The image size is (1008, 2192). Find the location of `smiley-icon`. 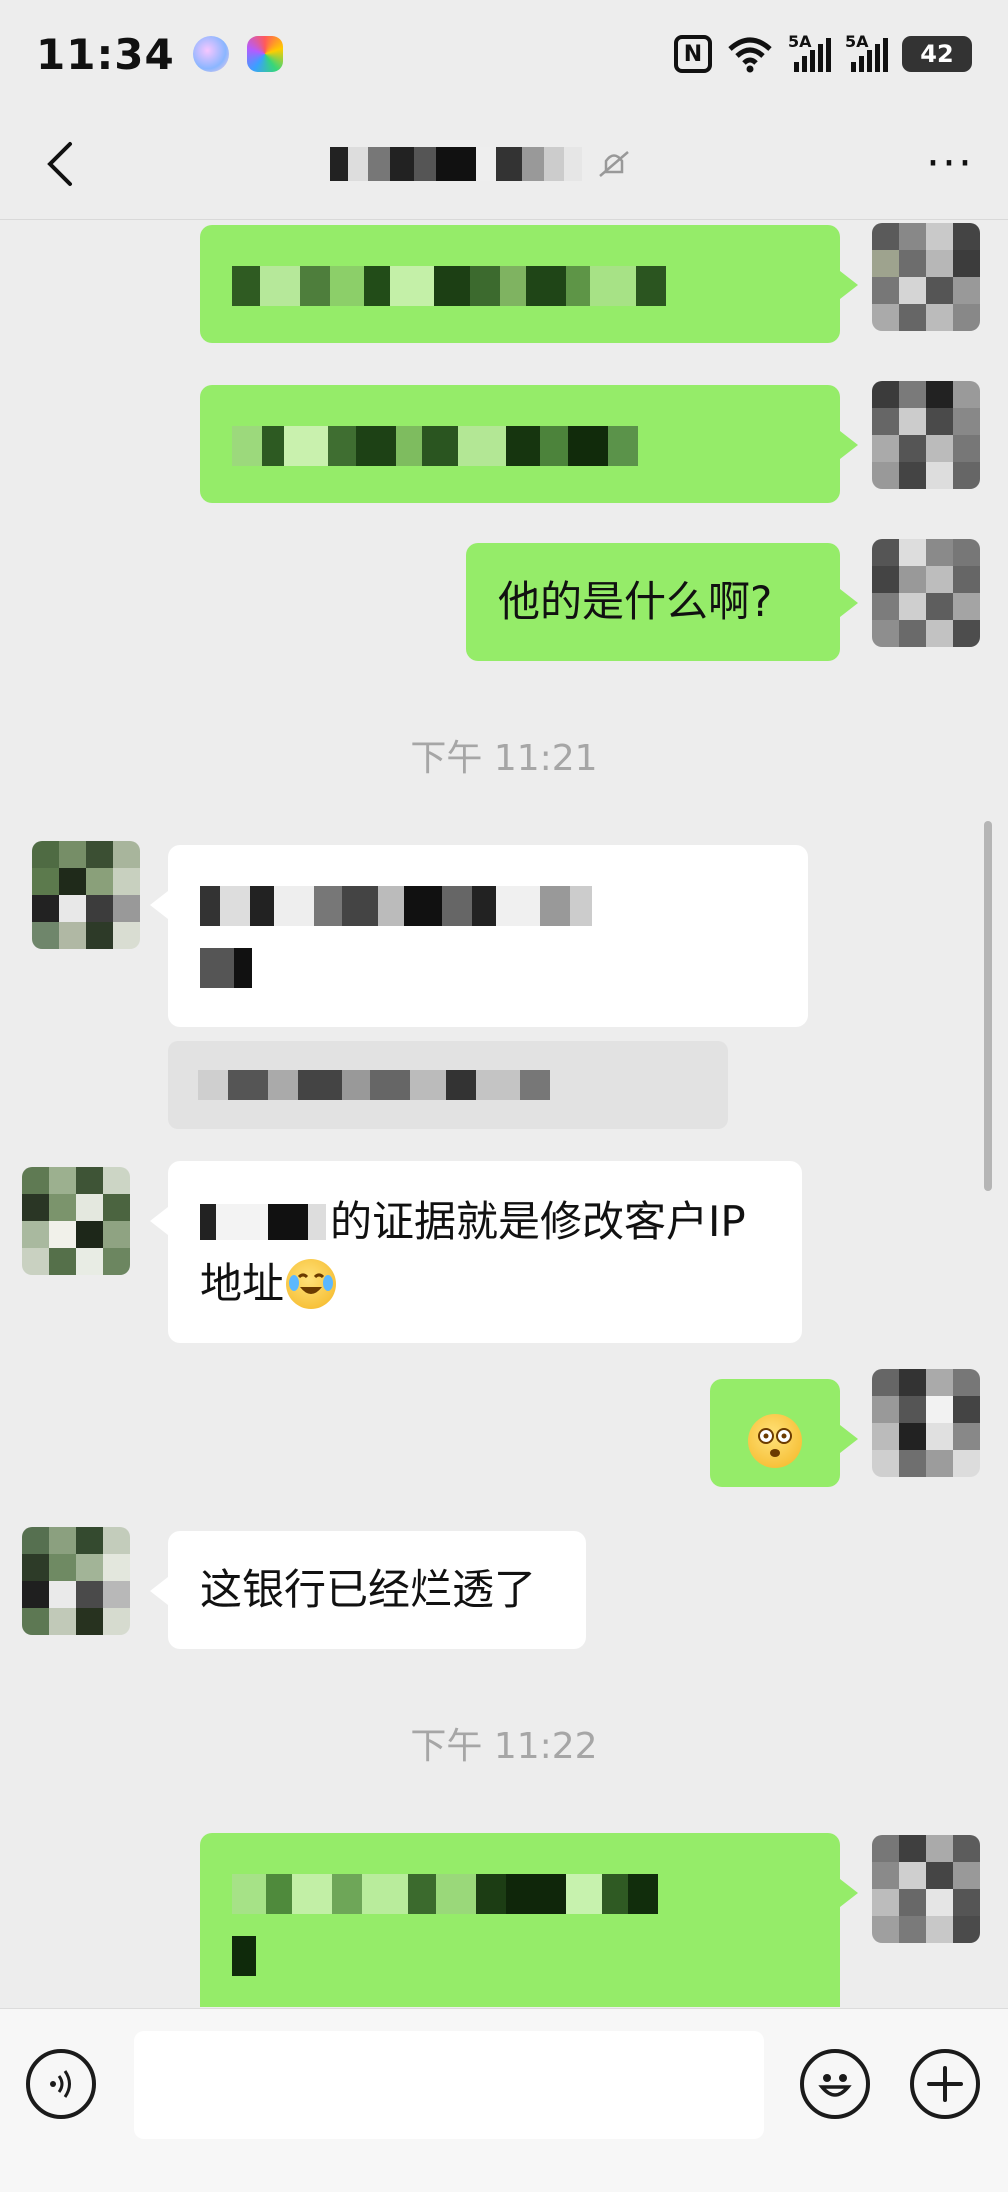

smiley-icon is located at coordinates (835, 2085).